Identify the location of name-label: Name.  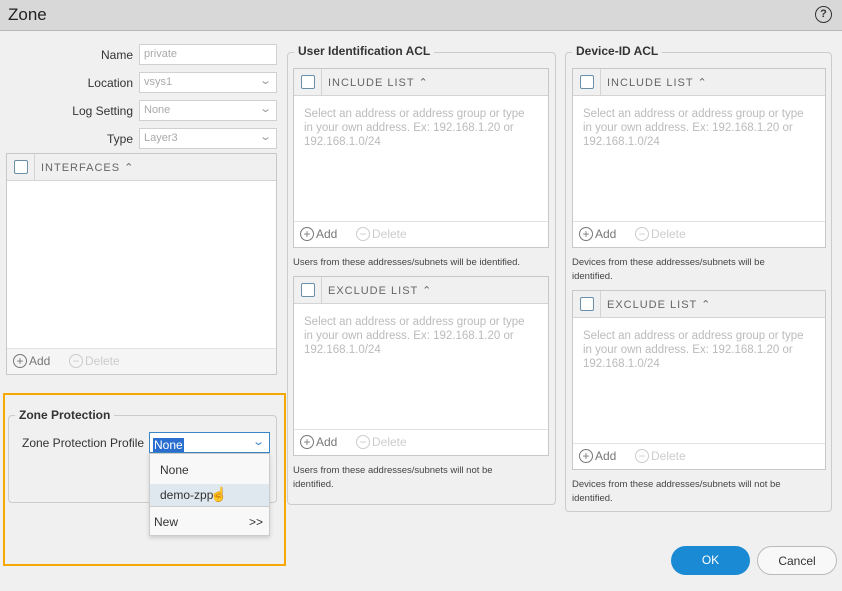
(116, 55).